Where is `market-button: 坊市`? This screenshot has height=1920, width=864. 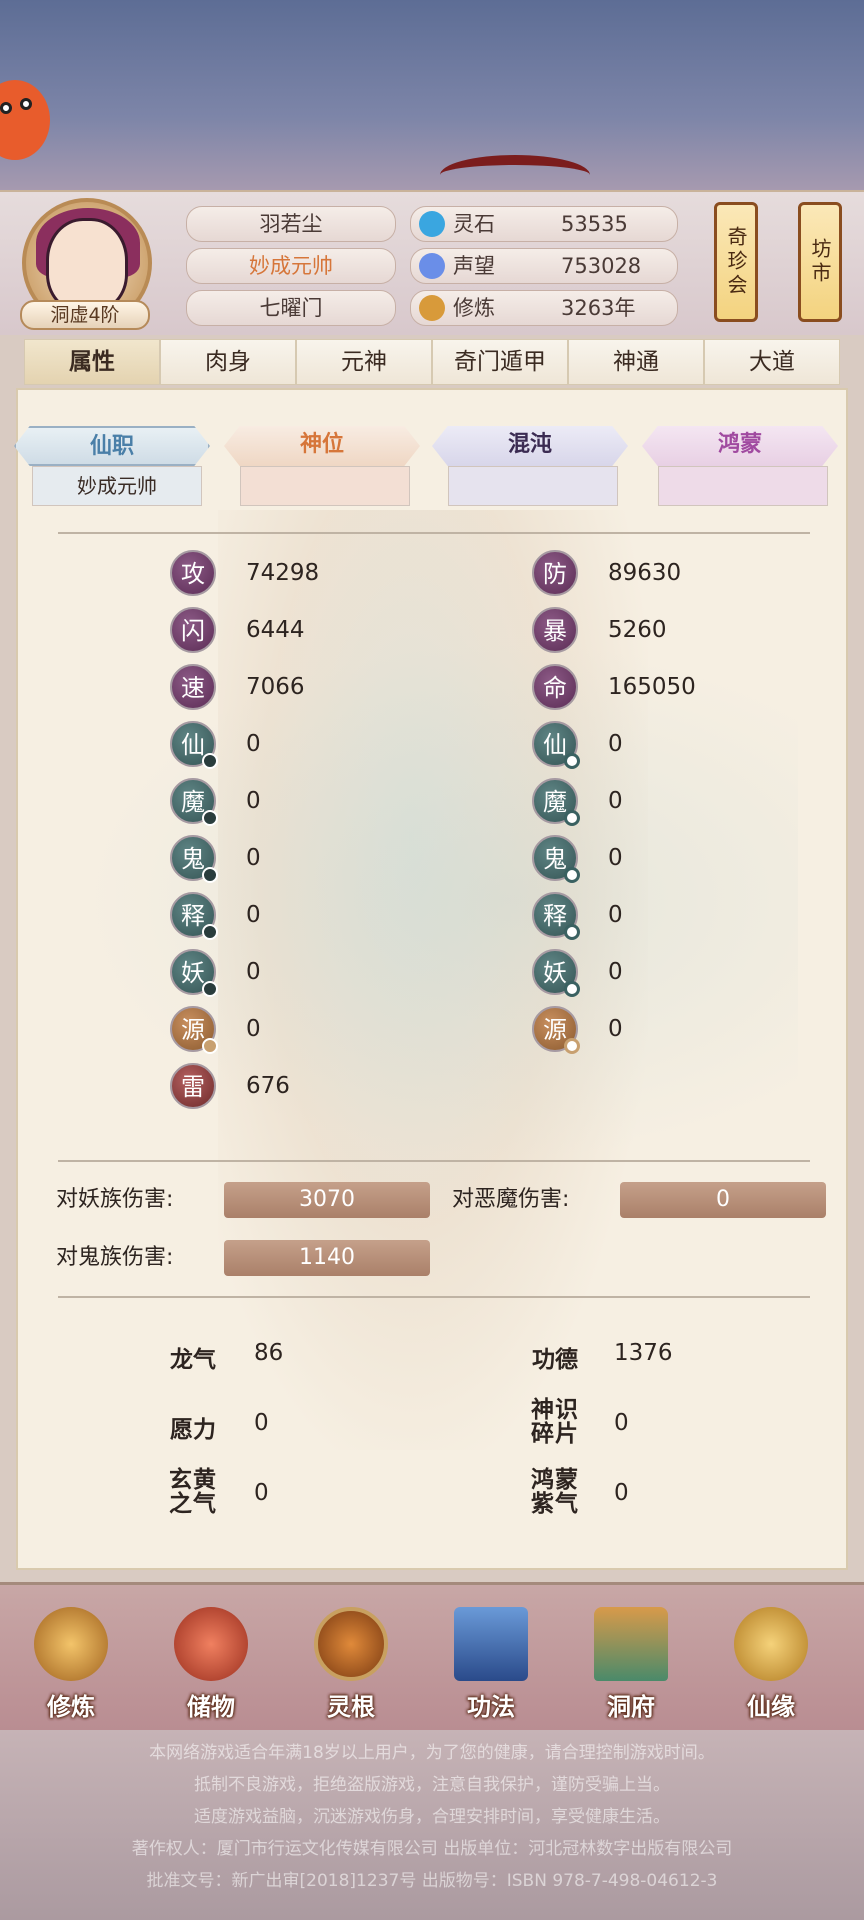 market-button: 坊市 is located at coordinates (820, 262).